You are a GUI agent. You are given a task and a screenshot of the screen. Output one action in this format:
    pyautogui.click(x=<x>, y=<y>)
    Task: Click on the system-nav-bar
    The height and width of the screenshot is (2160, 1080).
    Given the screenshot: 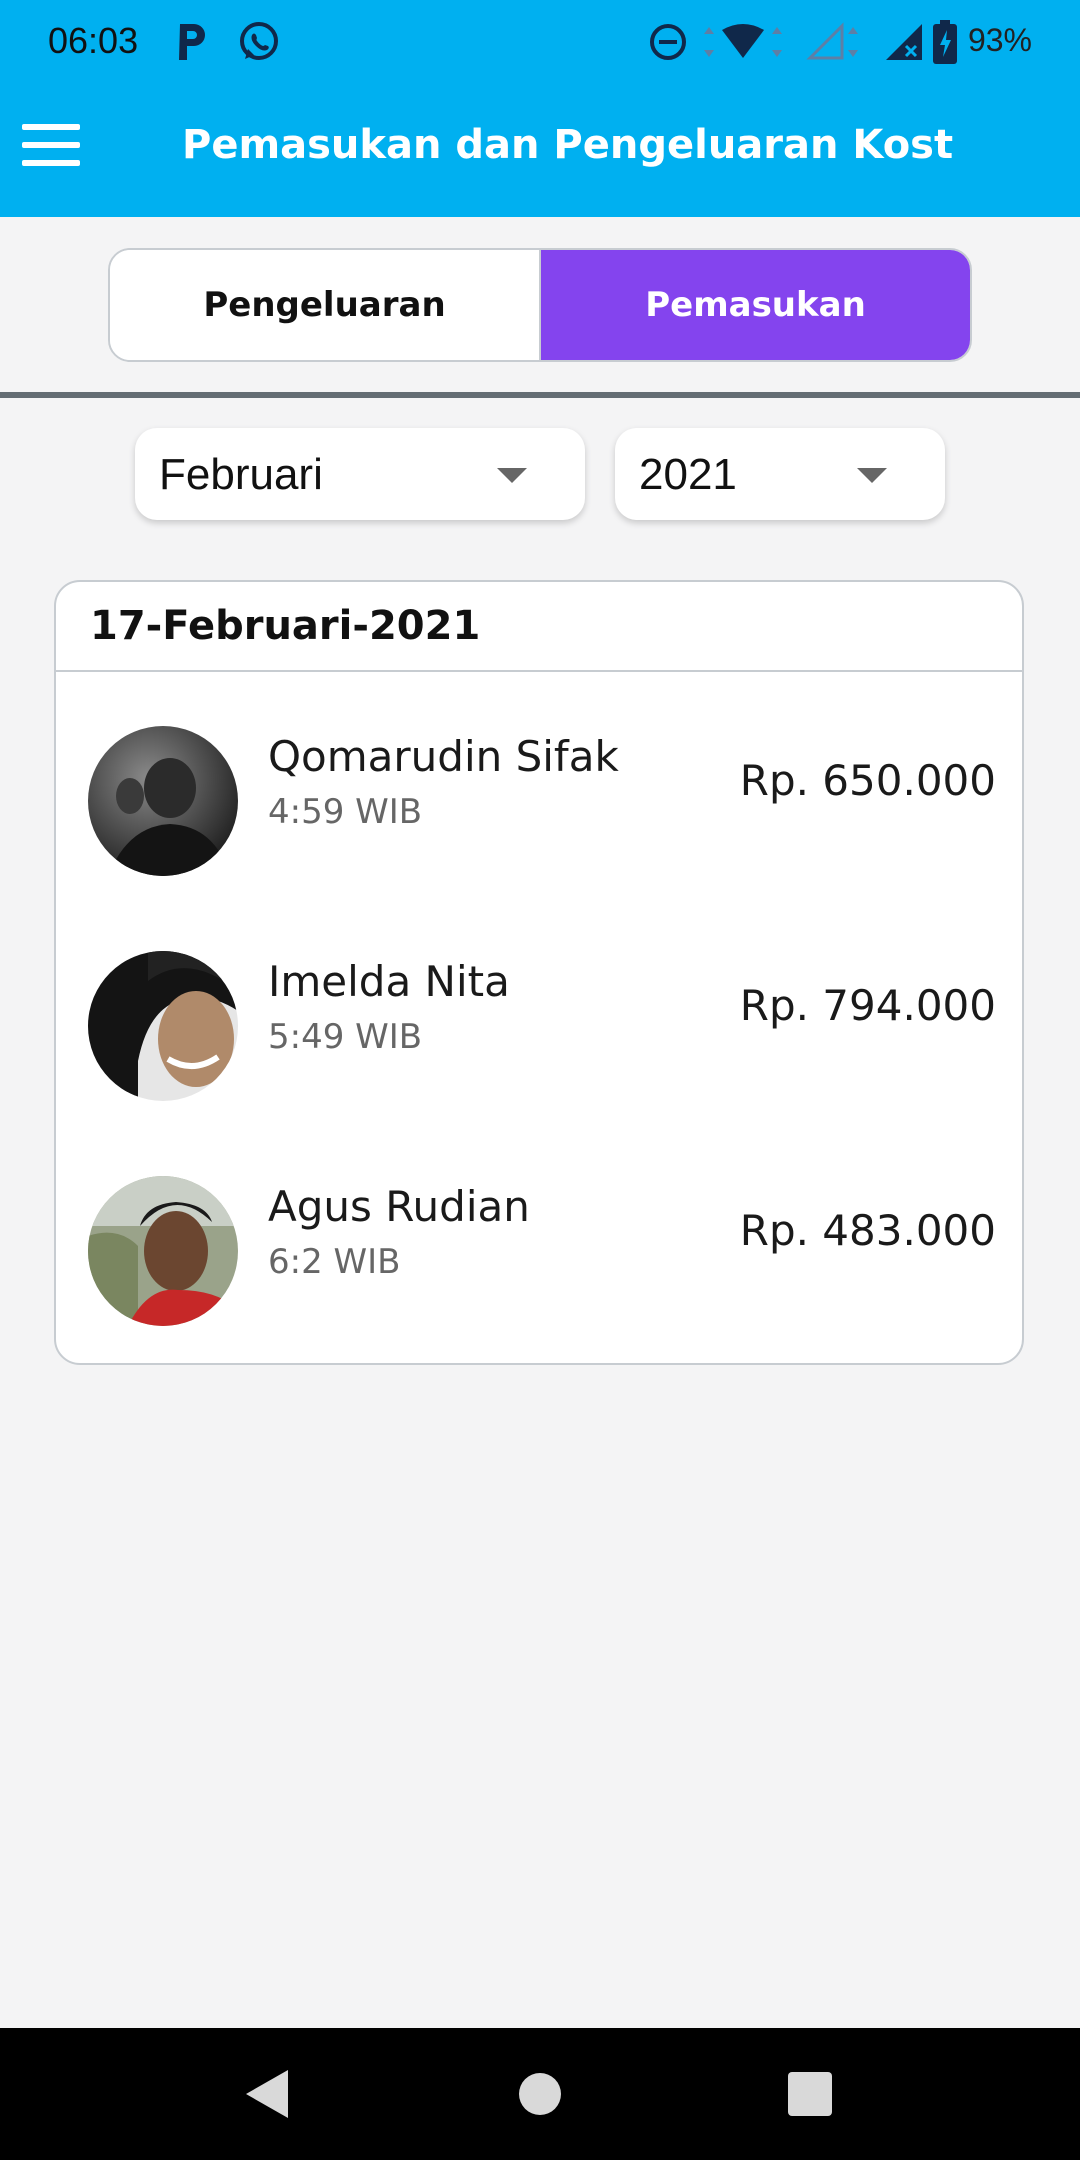 What is the action you would take?
    pyautogui.click(x=540, y=2094)
    